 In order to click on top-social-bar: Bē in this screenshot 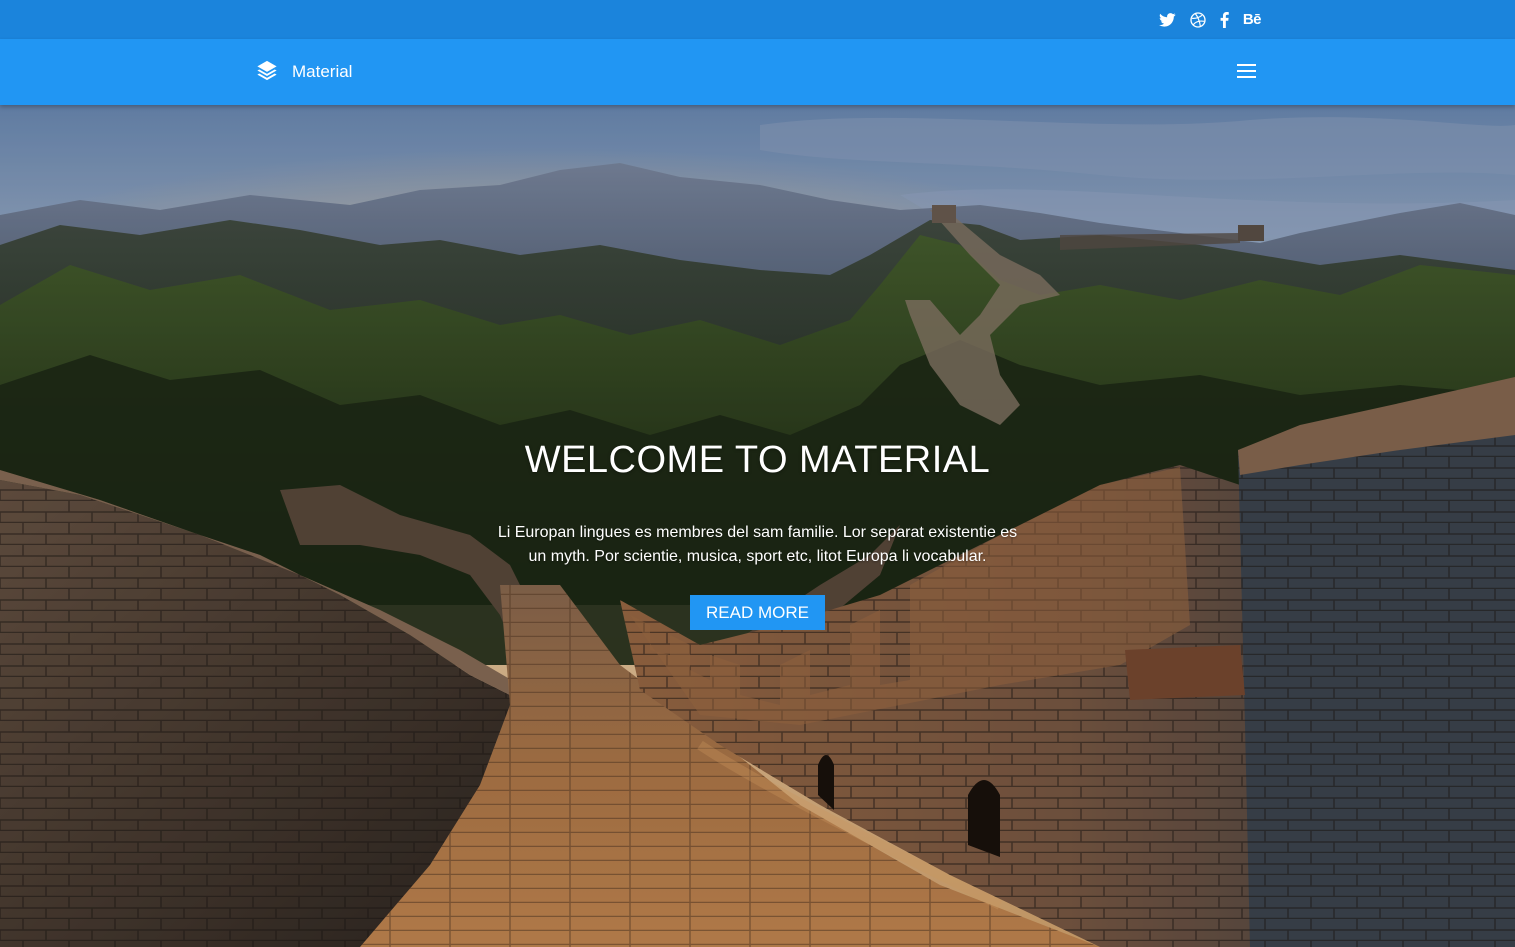, I will do `click(757, 19)`.